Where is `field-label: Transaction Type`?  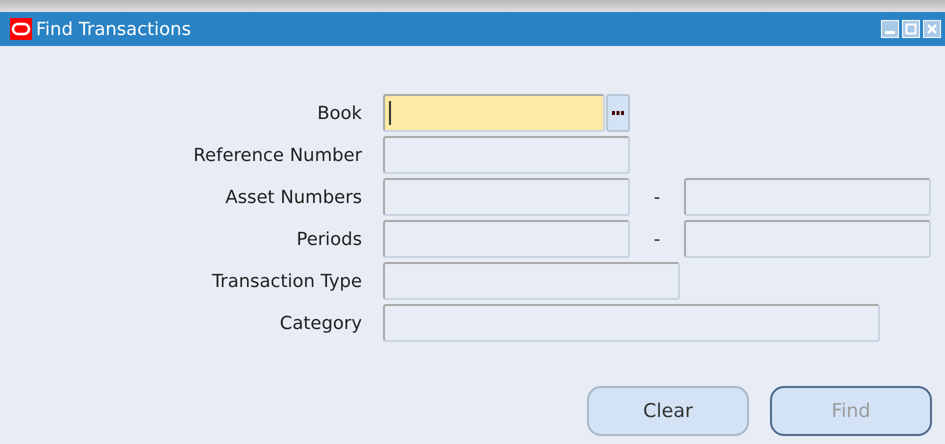 field-label: Transaction Type is located at coordinates (286, 282).